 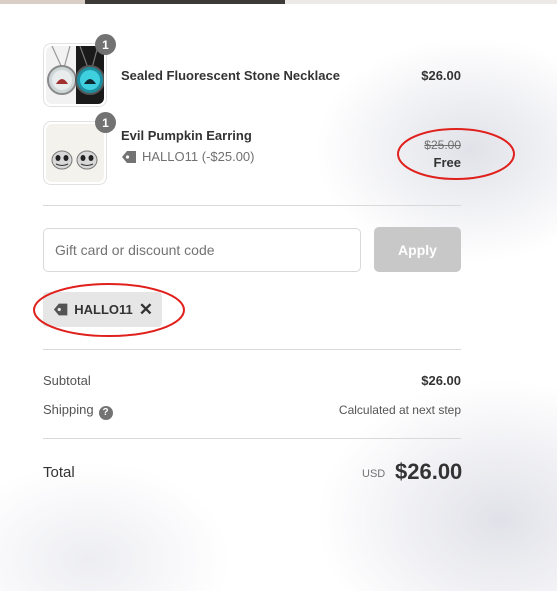 What do you see at coordinates (442, 145) in the screenshot?
I see `original-price: $25.00` at bounding box center [442, 145].